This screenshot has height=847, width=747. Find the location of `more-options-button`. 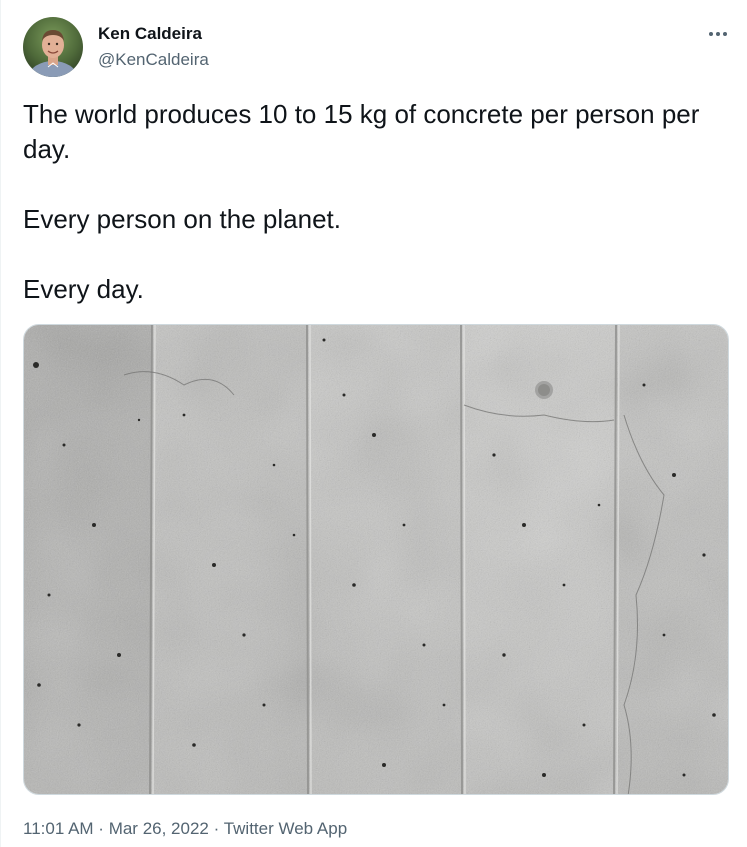

more-options-button is located at coordinates (718, 34).